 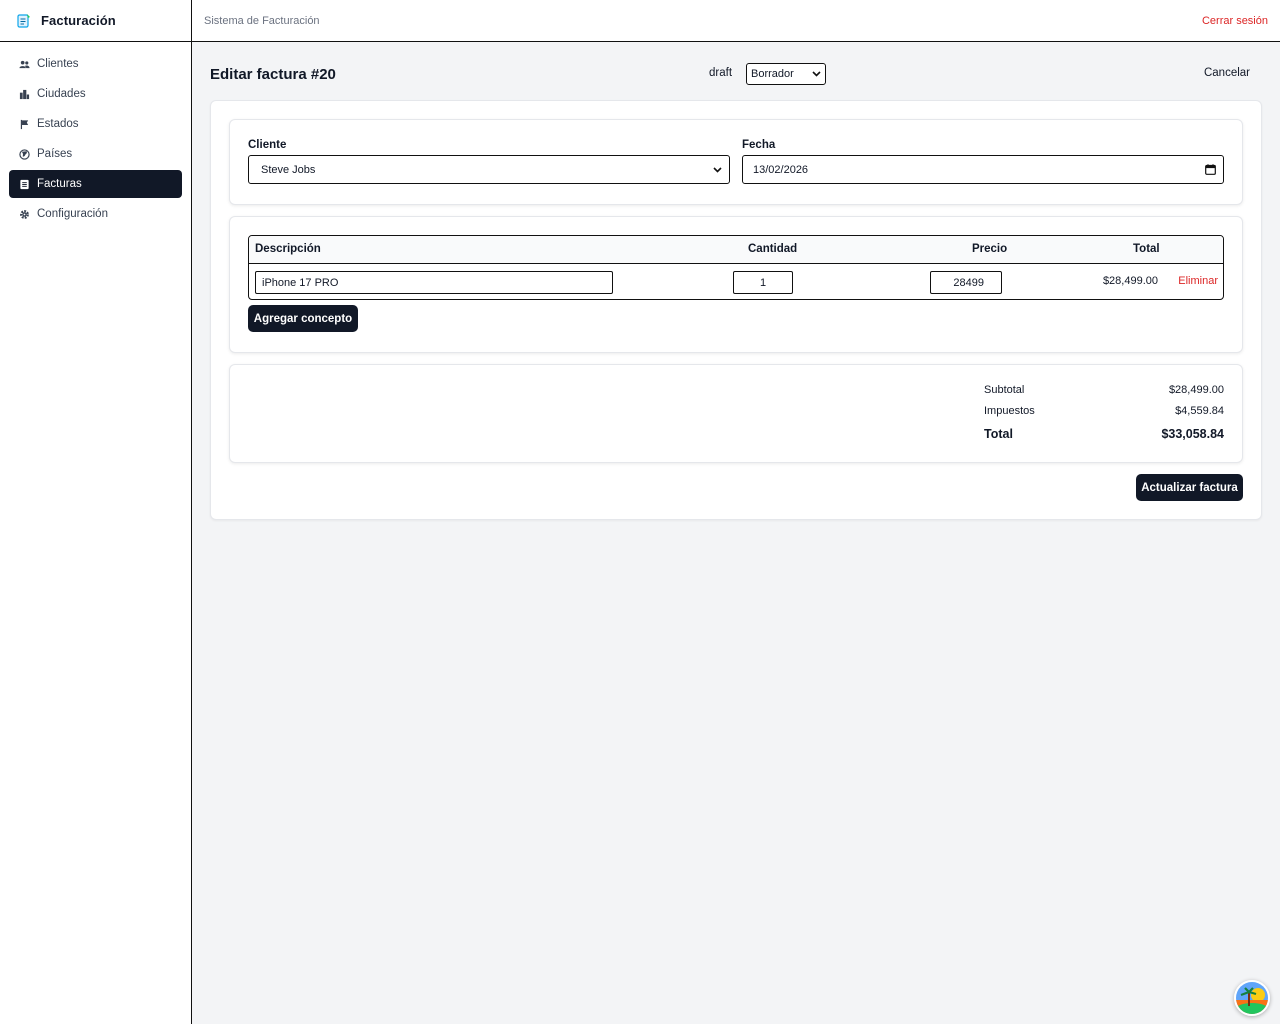 What do you see at coordinates (721, 73) in the screenshot?
I see `status-text: draft` at bounding box center [721, 73].